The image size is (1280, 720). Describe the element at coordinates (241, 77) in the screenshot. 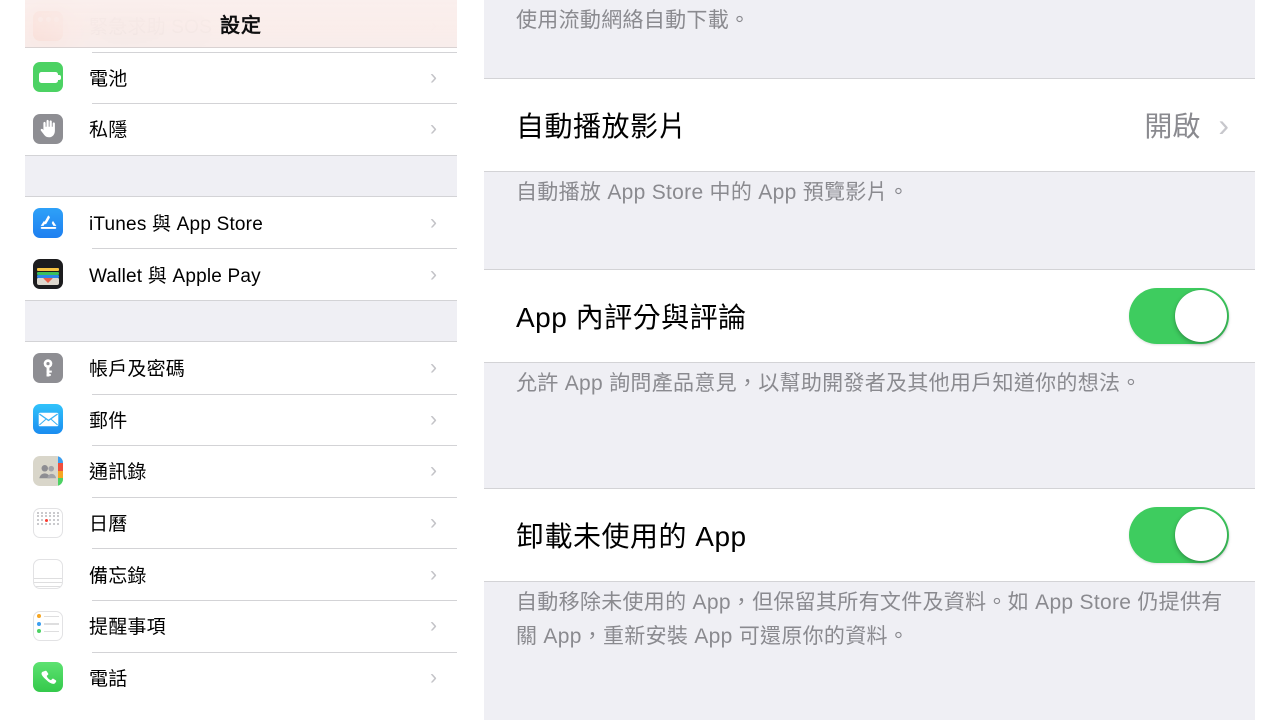

I see `sidebar-item-battery: 電池 ›` at that location.